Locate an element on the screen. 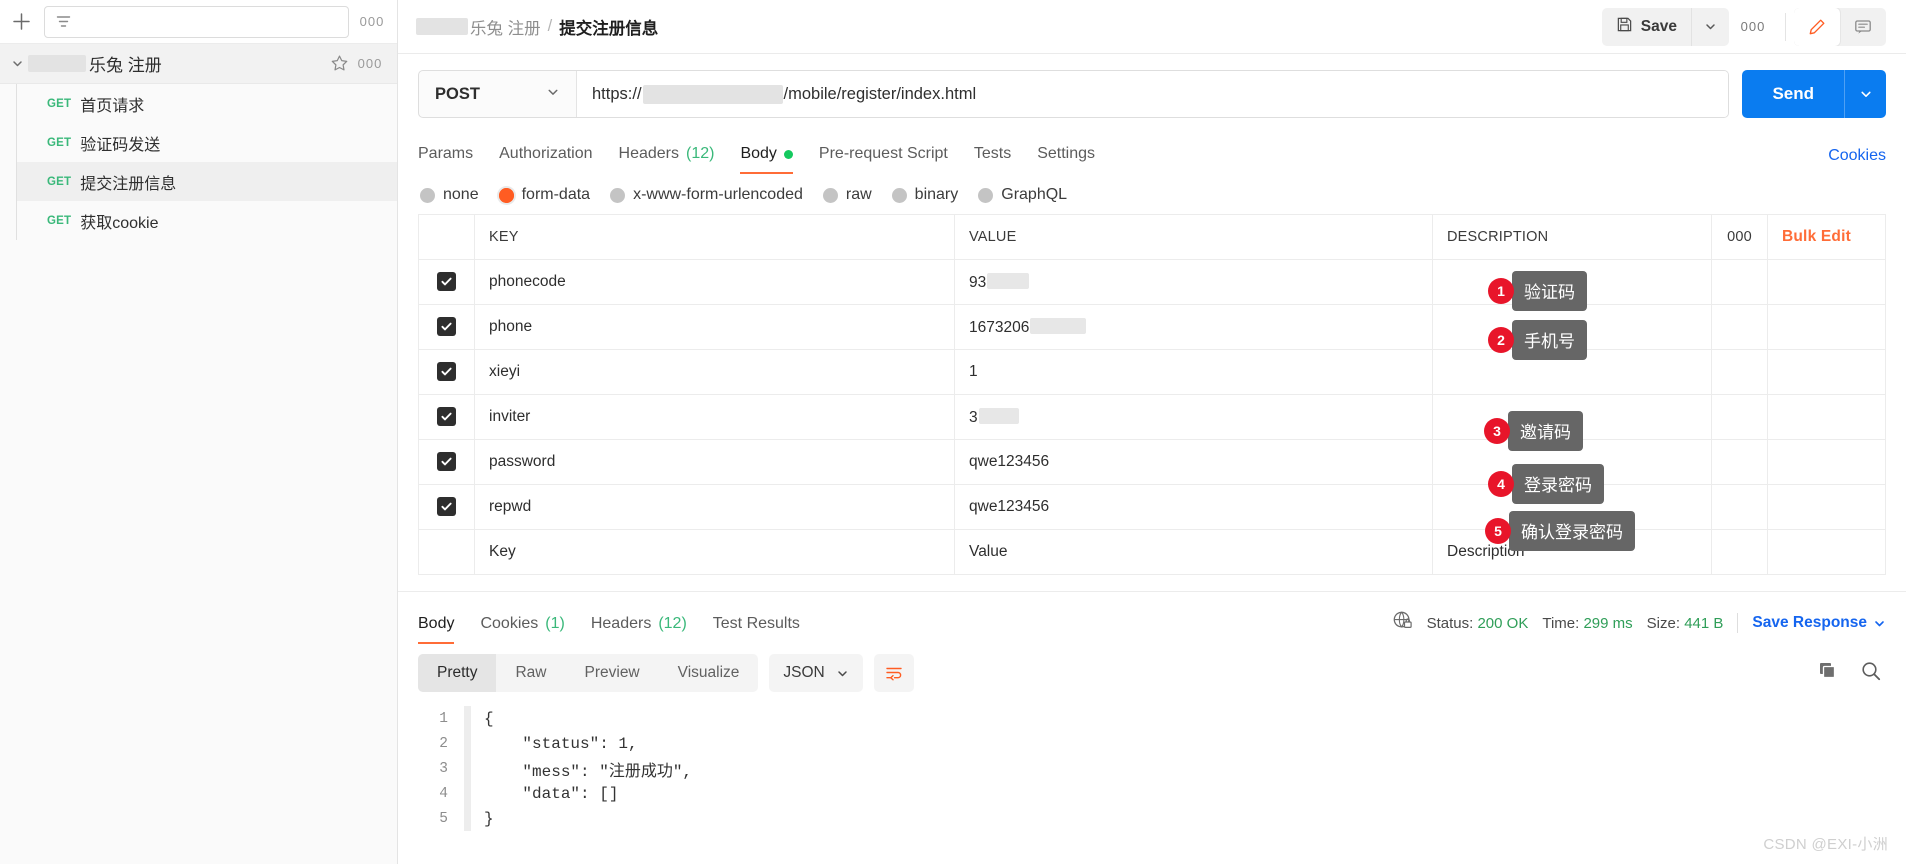  view-toggle-group is located at coordinates (1840, 26).